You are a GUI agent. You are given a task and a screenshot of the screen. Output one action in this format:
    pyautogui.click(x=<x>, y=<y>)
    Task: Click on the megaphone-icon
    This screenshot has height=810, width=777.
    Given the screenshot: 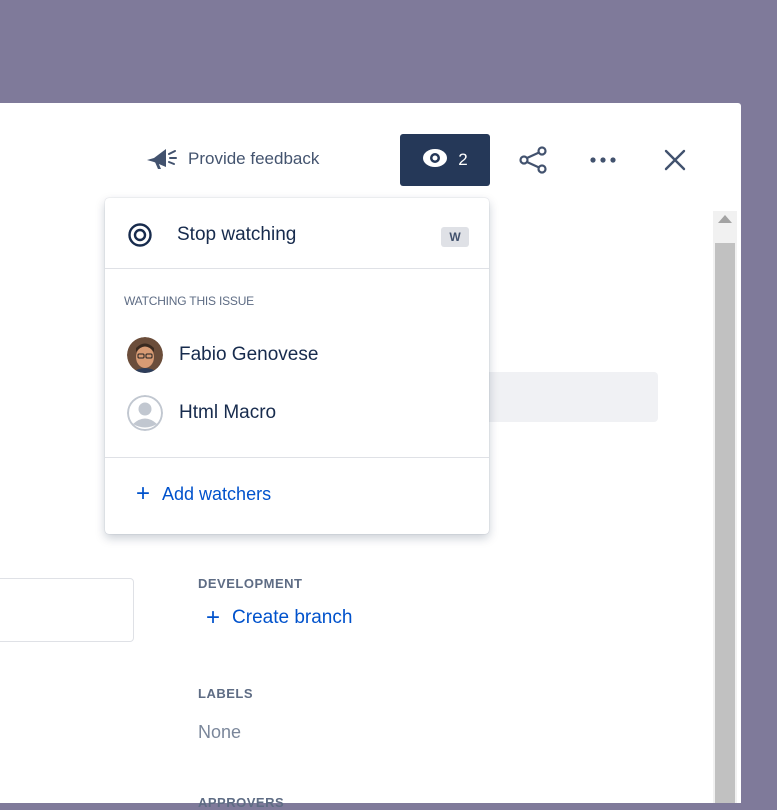 What is the action you would take?
    pyautogui.click(x=162, y=159)
    